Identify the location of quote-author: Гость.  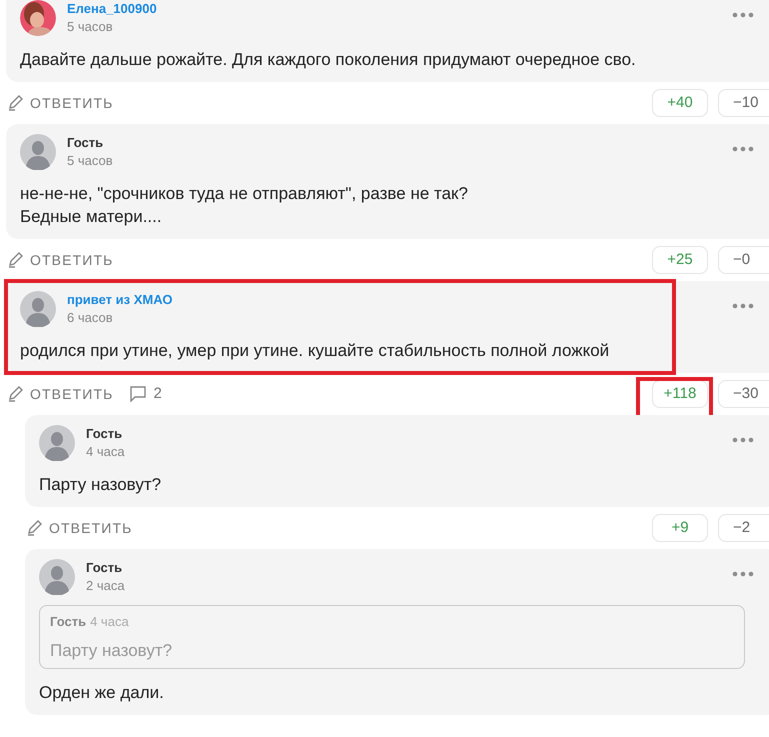
(68, 622).